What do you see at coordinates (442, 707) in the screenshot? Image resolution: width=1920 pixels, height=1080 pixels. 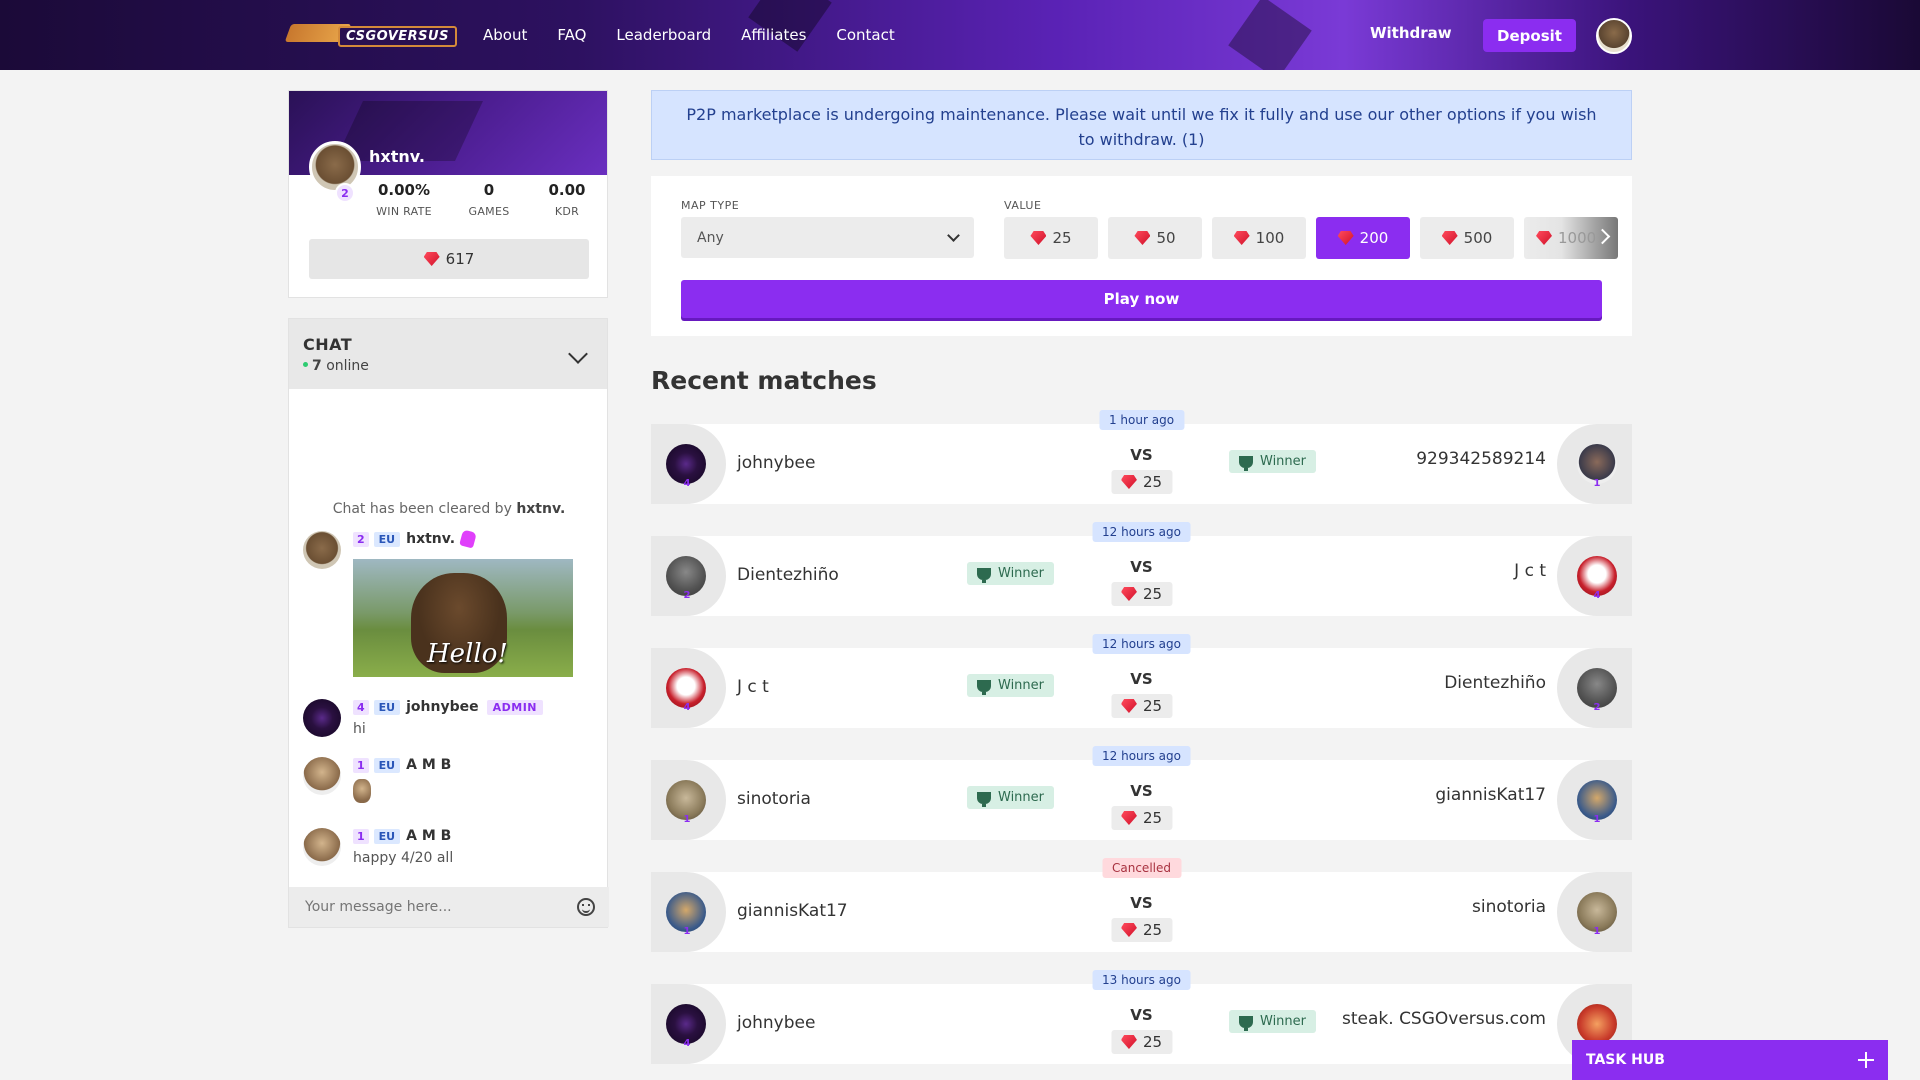 I see `chat-username: johnybee` at bounding box center [442, 707].